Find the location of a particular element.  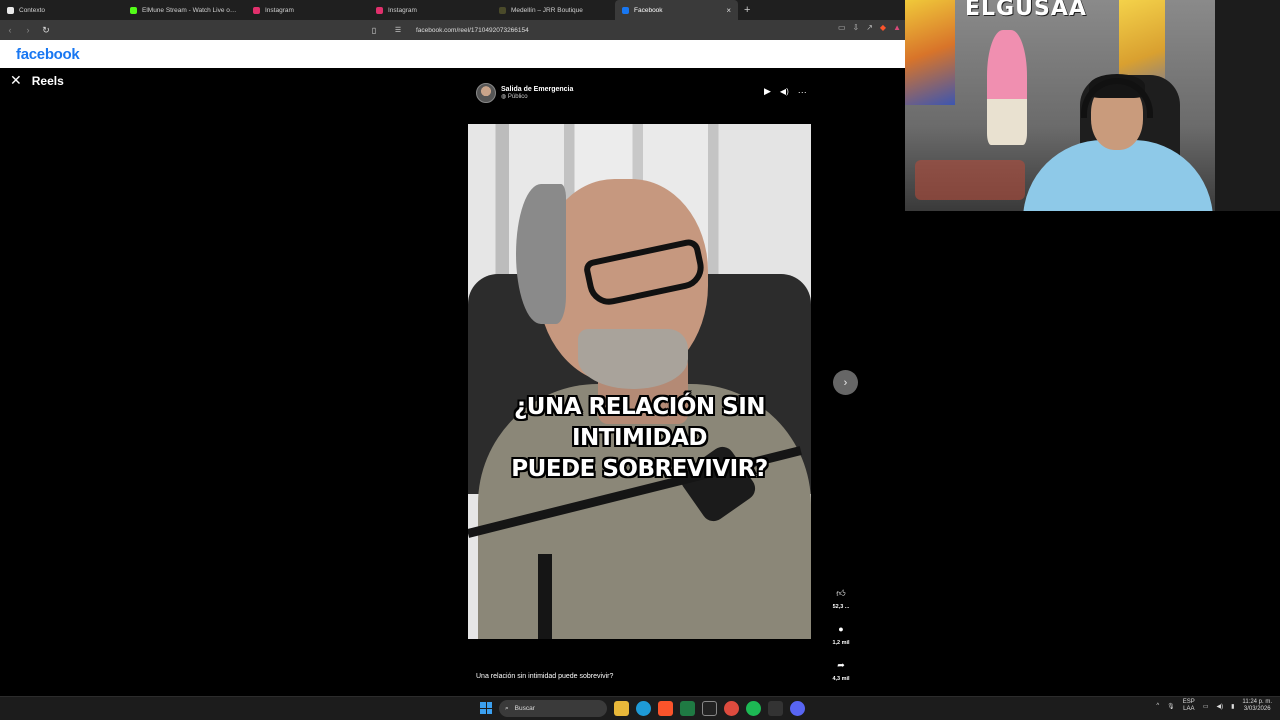

obs-icon is located at coordinates (775, 708).